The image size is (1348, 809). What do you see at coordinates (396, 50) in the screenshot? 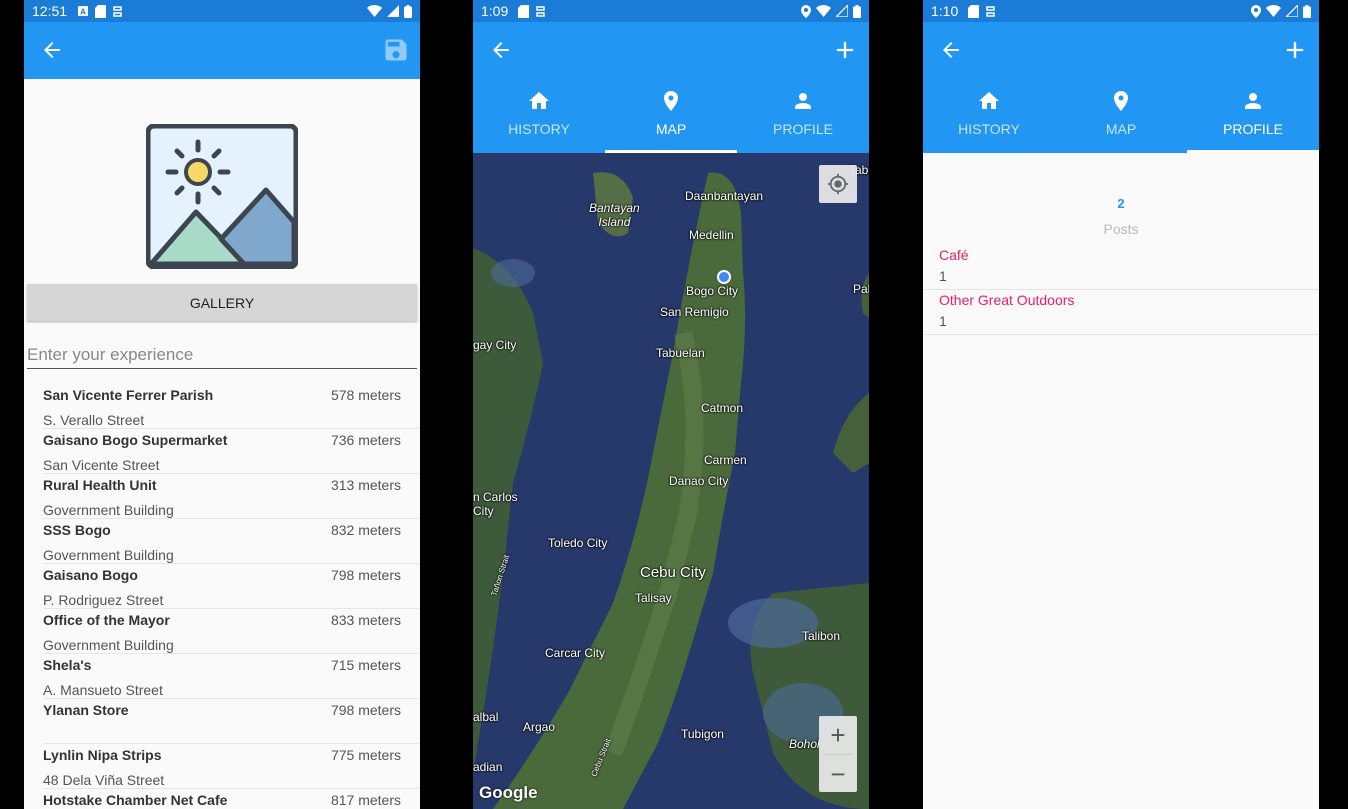
I see `save-icon` at bounding box center [396, 50].